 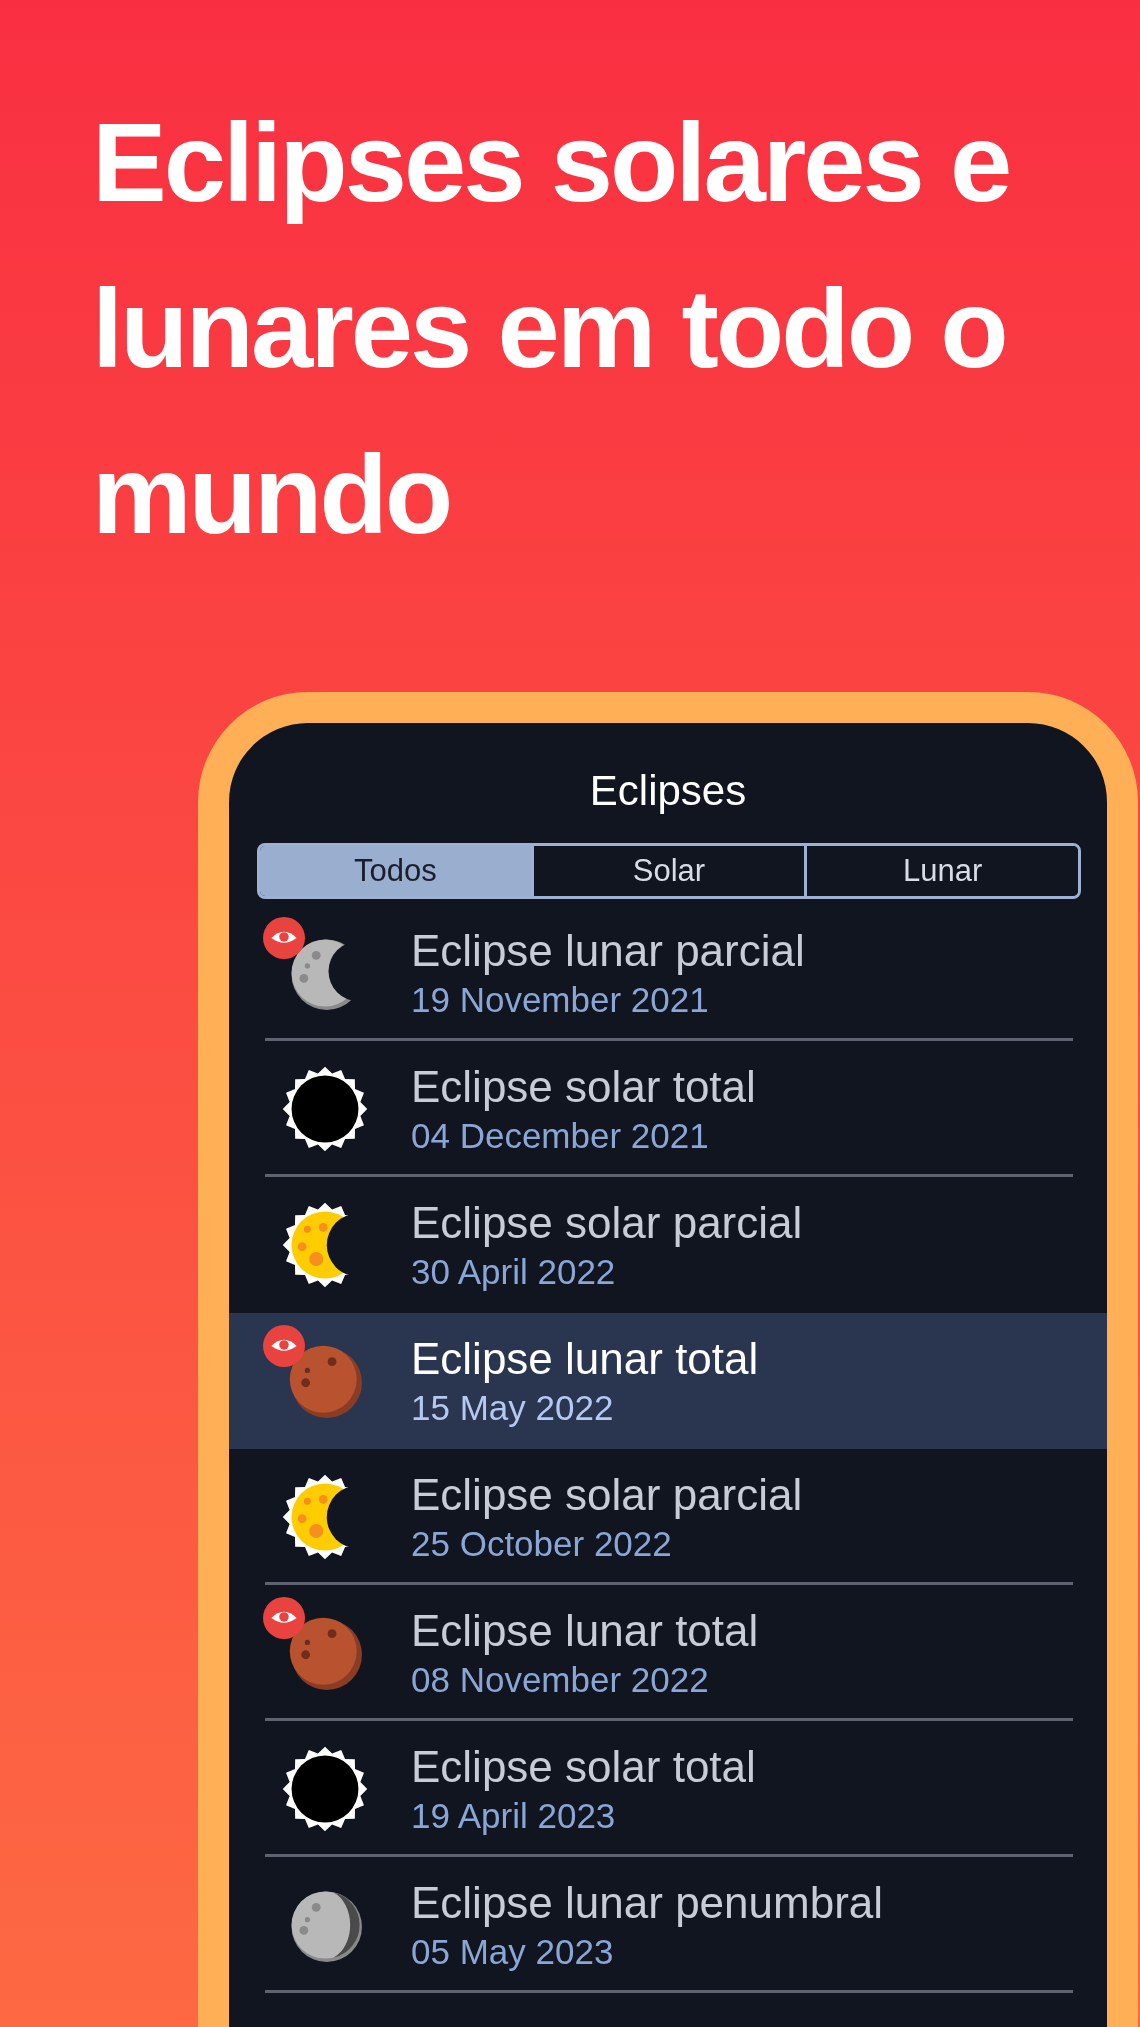 I want to click on eclipse-name: Eclipse lunar parcial, so click(x=608, y=951).